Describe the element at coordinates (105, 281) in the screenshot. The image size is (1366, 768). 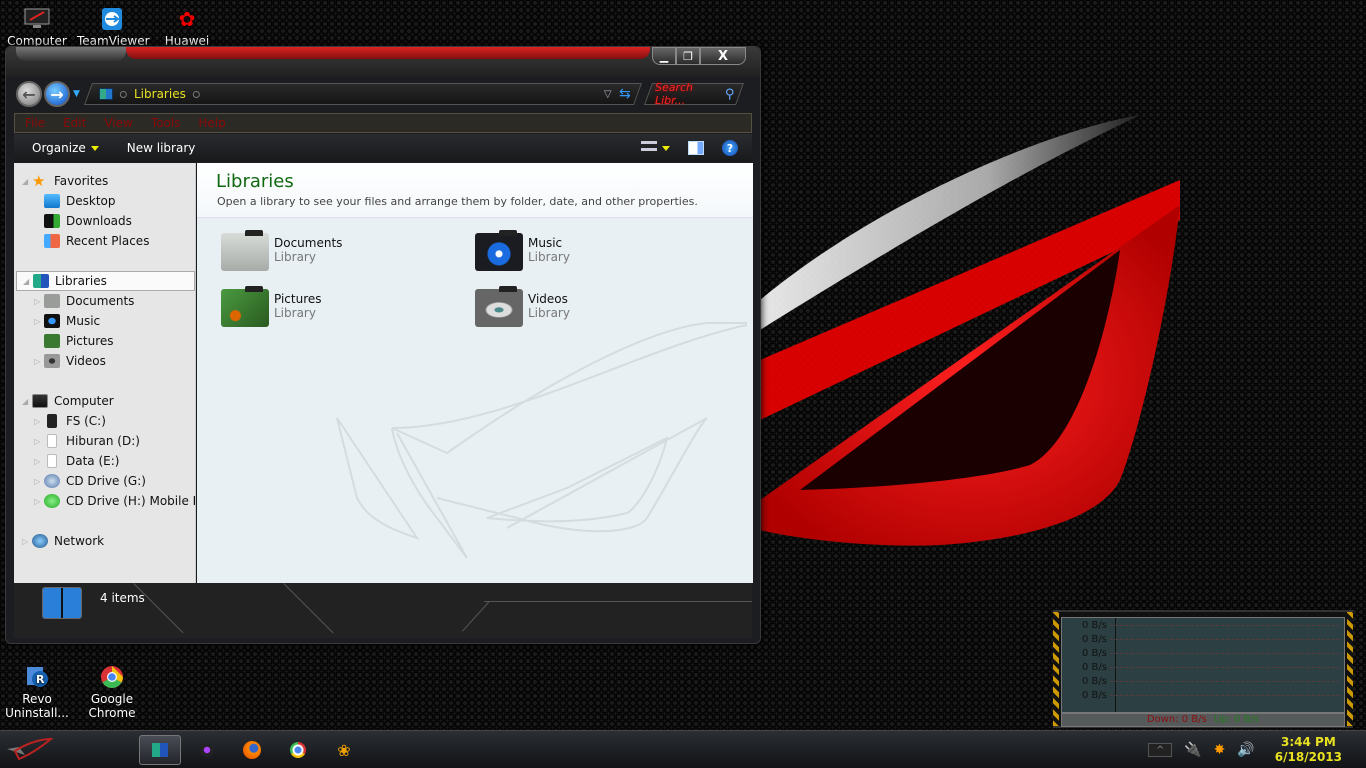
I see `nav-libraries: ◢ Libraries` at that location.